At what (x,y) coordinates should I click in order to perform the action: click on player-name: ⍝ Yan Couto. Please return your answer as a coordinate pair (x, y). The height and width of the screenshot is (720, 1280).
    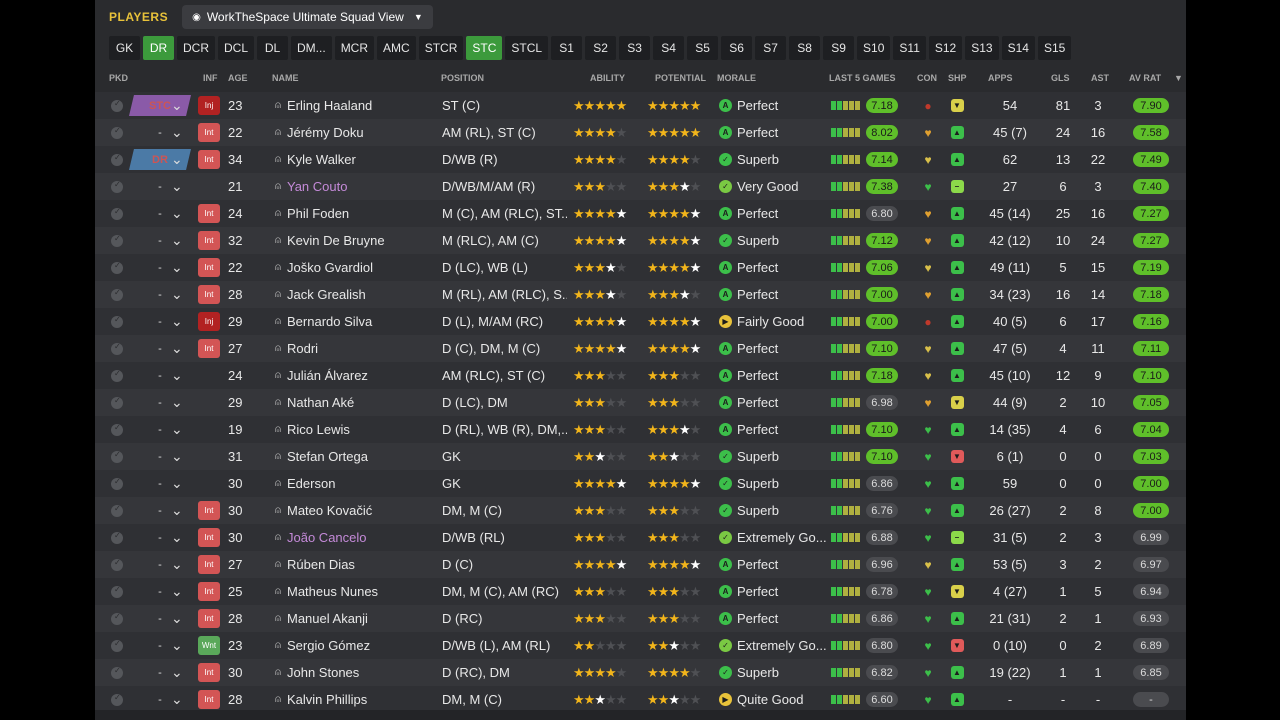
    Looking at the image, I should click on (311, 186).